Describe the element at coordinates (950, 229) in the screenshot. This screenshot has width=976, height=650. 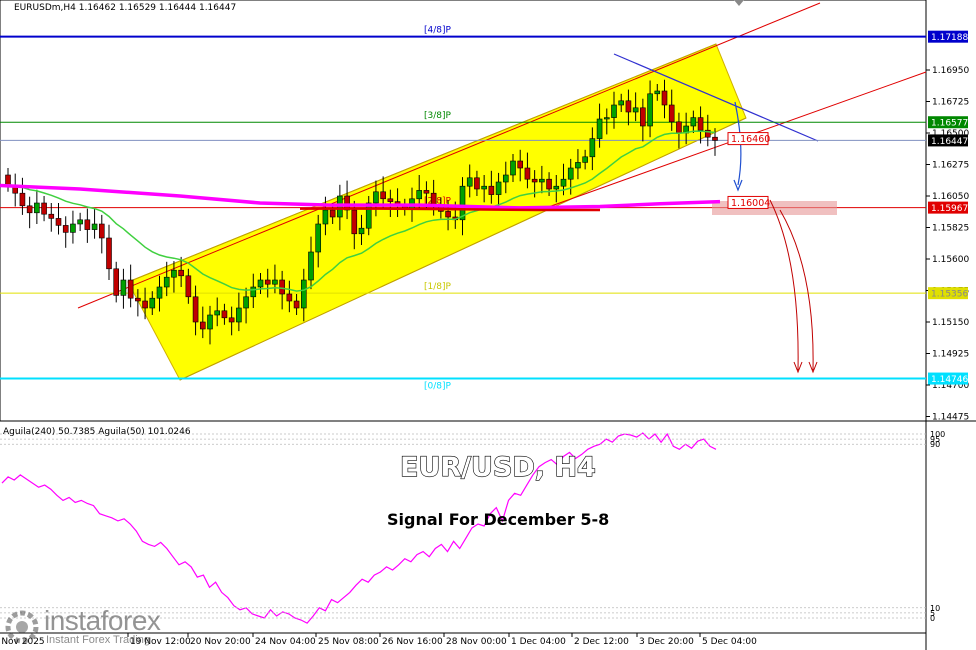
I see `price-tick-label: 1.15825` at that location.